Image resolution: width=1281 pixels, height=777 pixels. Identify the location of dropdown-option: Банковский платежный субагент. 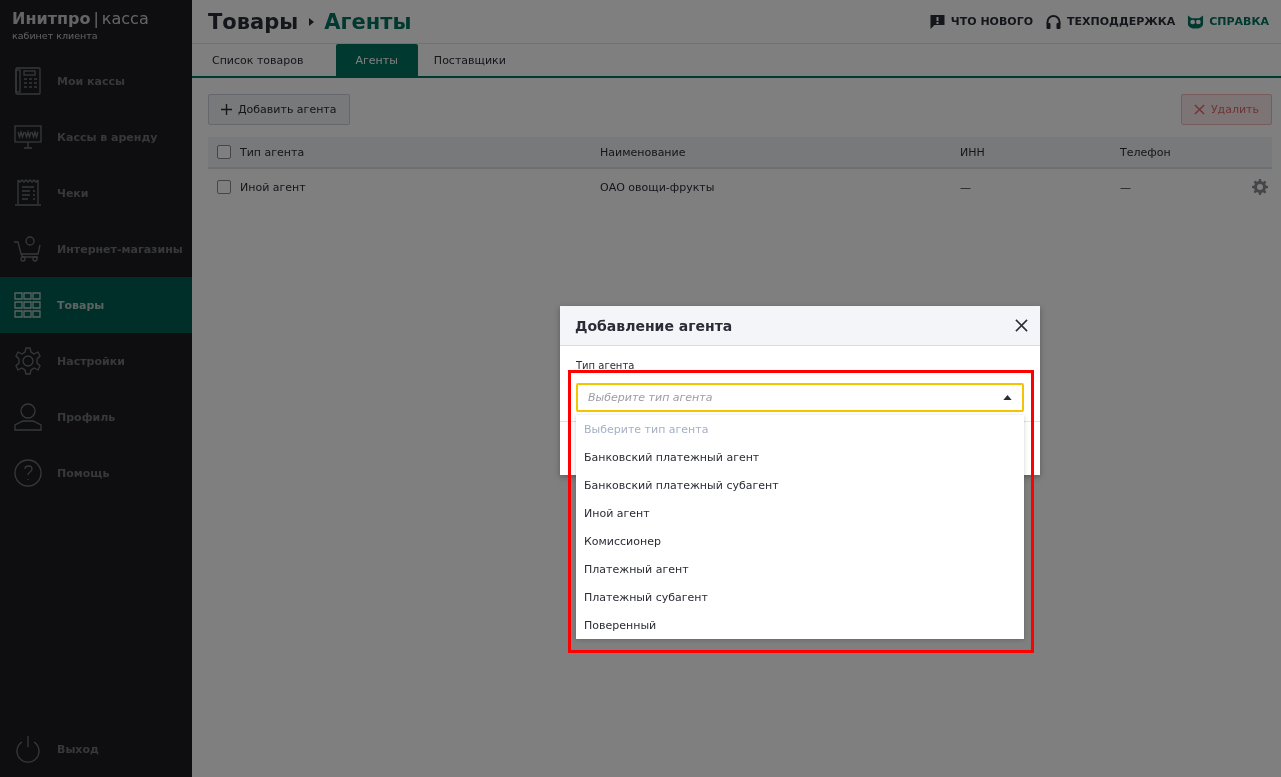
(800, 485).